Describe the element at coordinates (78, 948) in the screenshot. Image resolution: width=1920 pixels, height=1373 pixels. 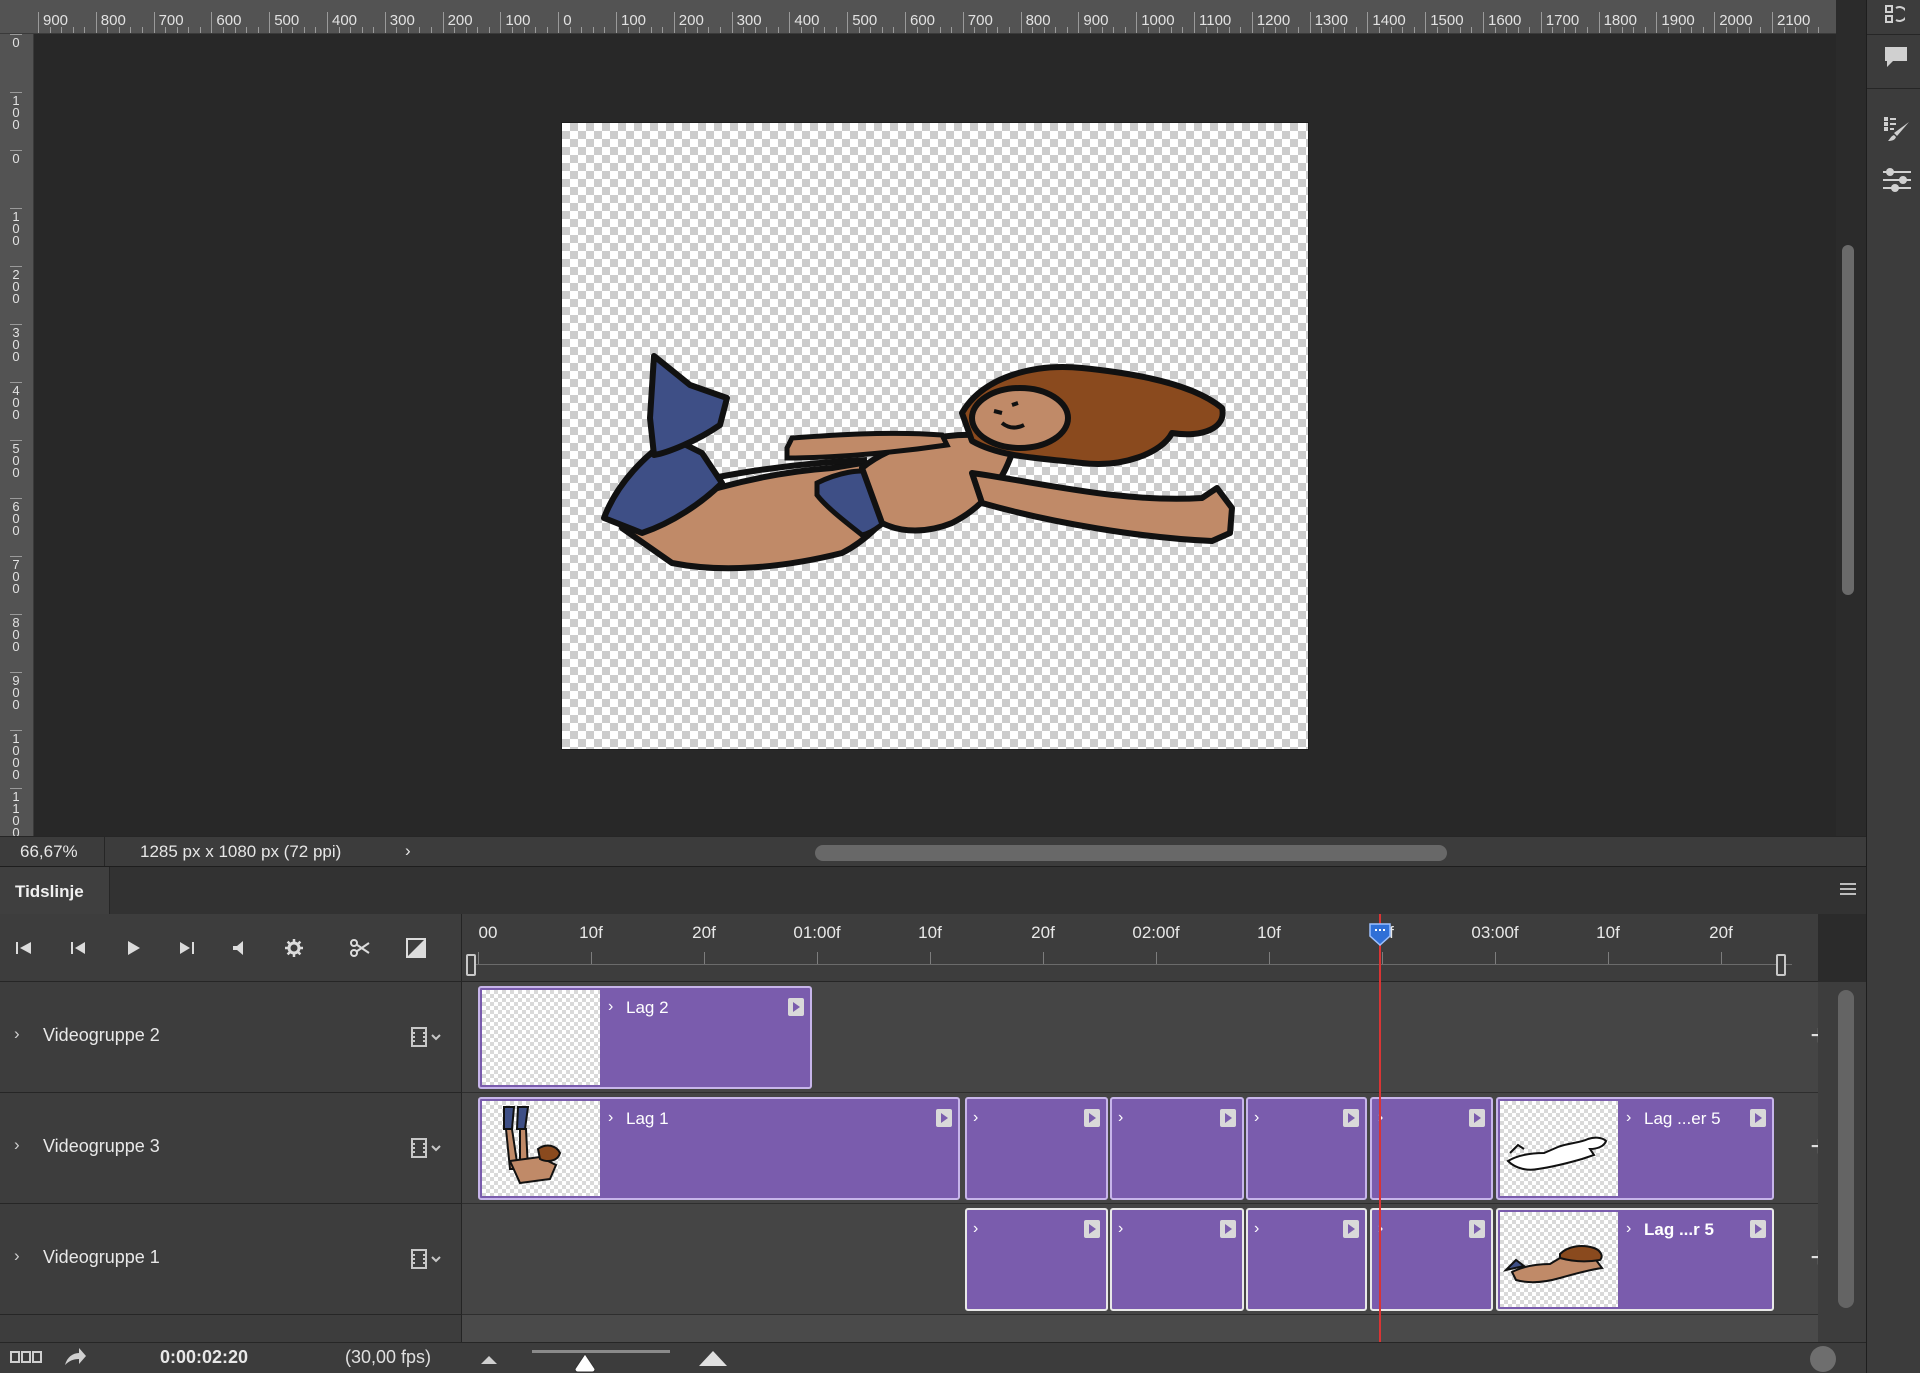
I see `previous-frame-button` at that location.